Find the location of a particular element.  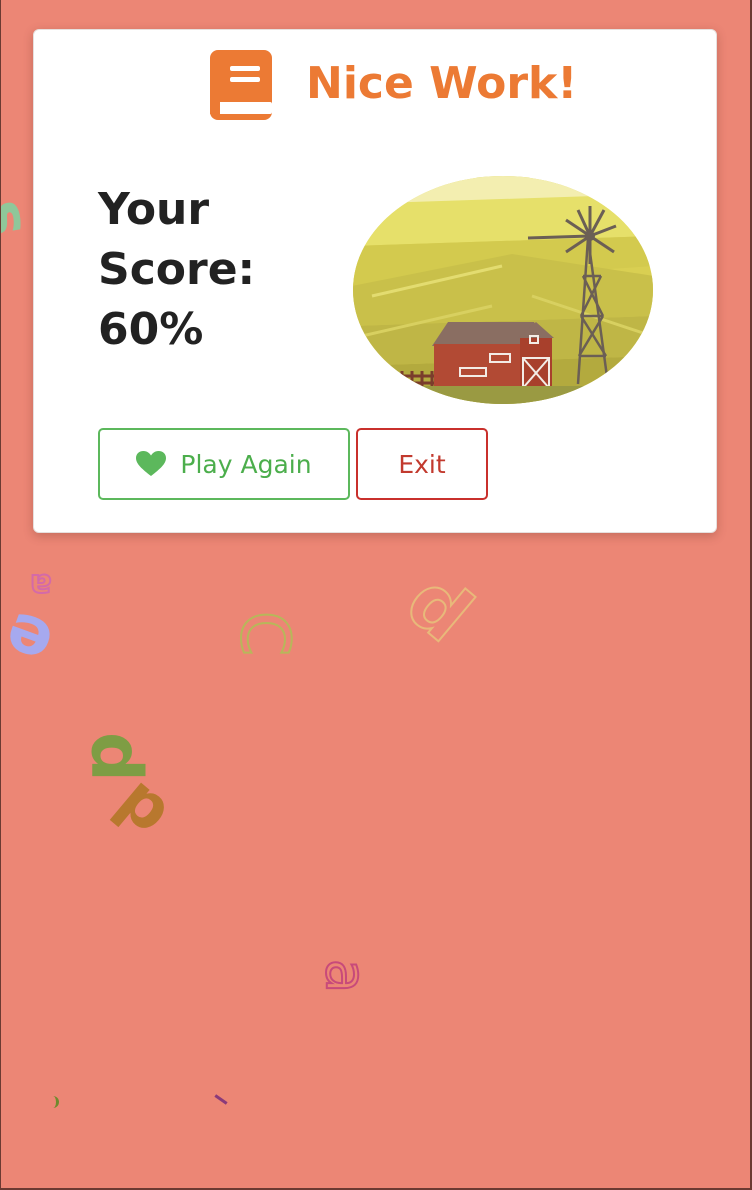

floating-letter-s: s is located at coordinates (18, 219).